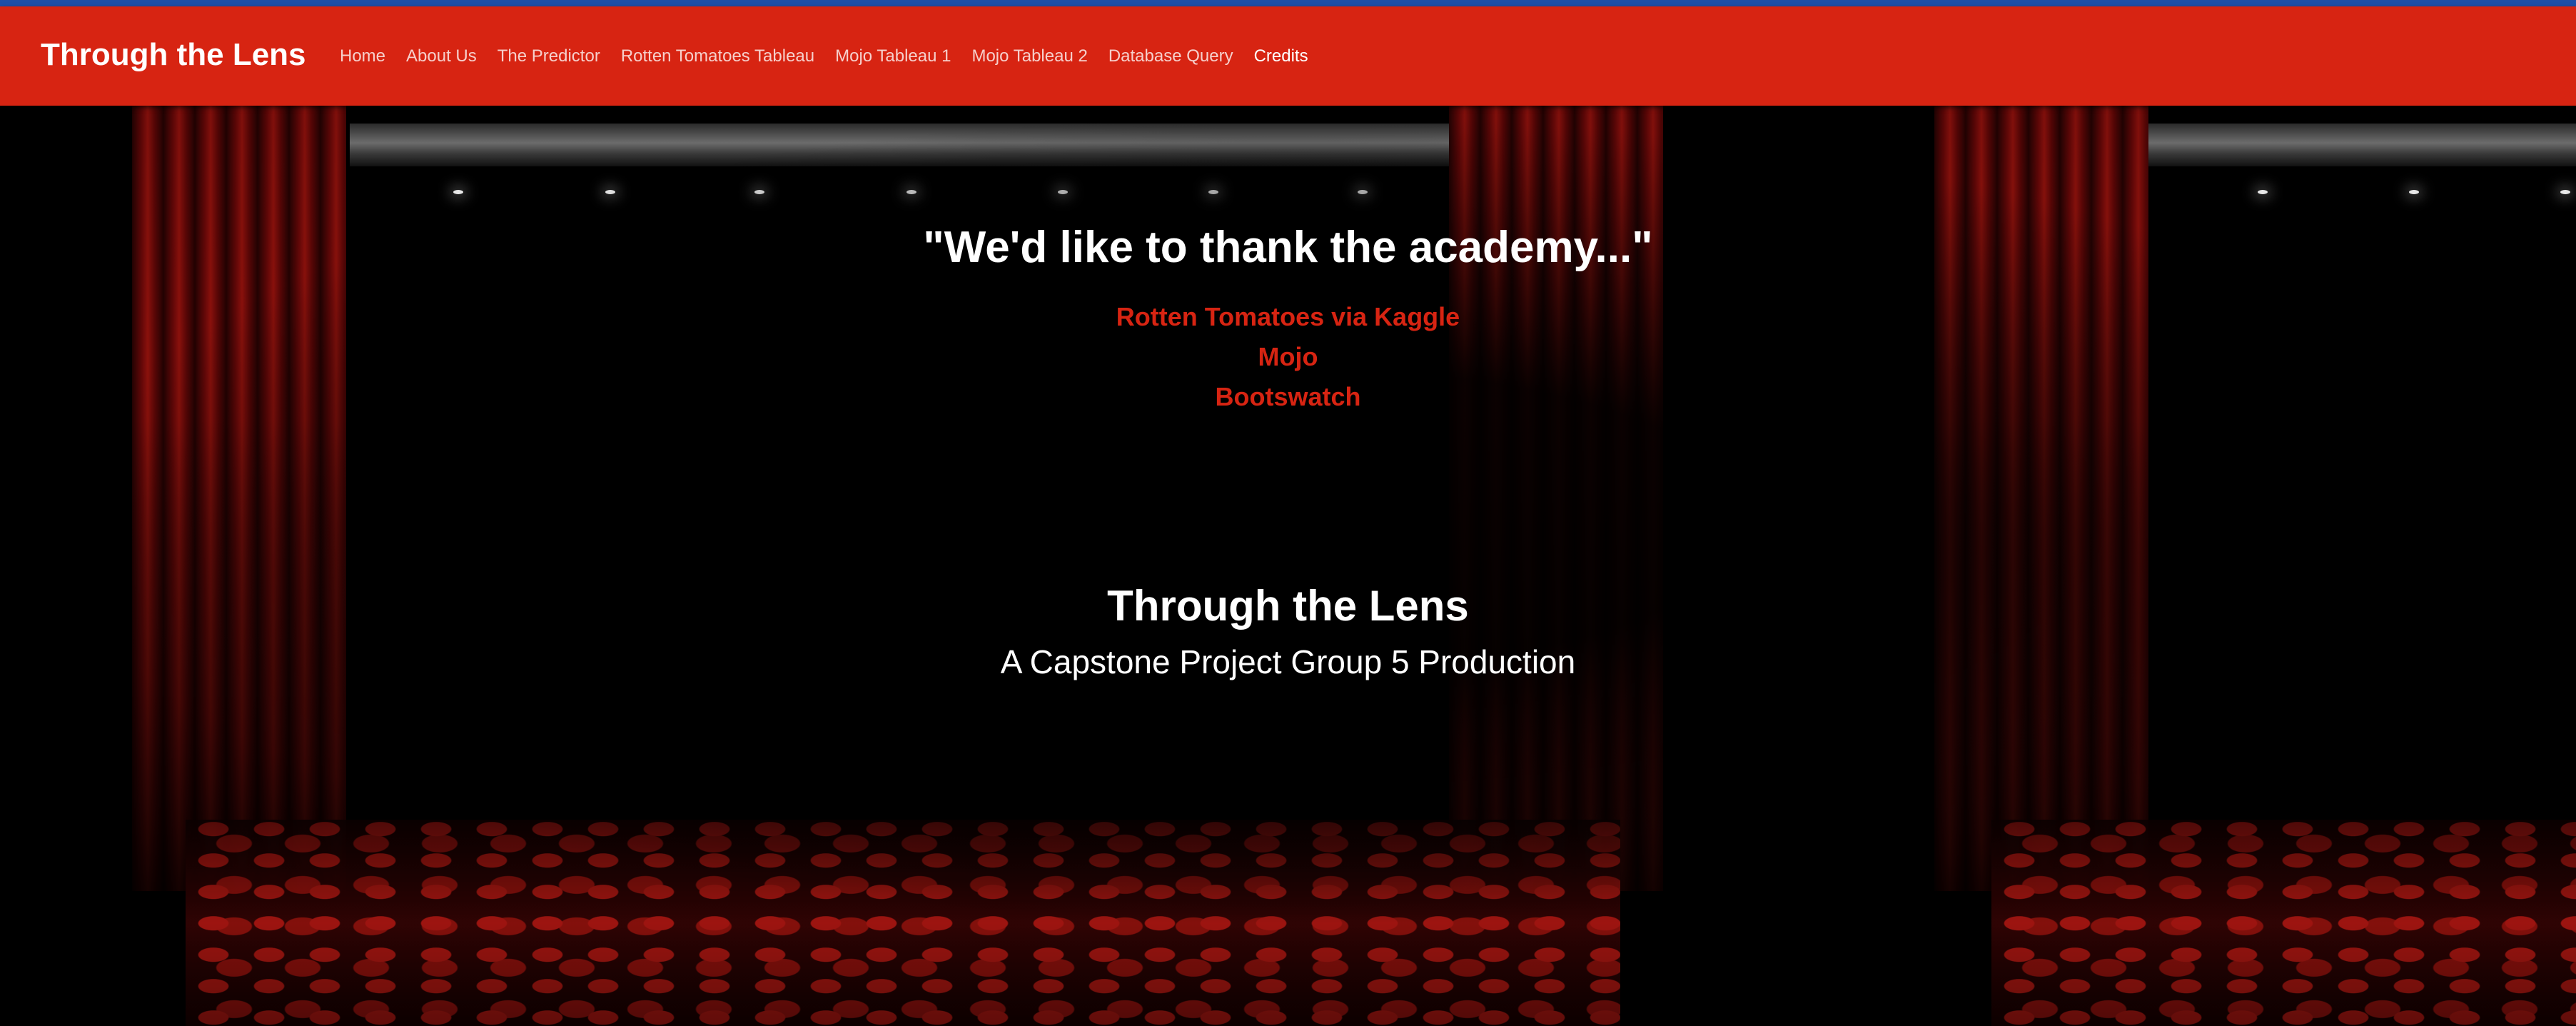  Describe the element at coordinates (362, 56) in the screenshot. I see `nav-link-home: Home` at that location.